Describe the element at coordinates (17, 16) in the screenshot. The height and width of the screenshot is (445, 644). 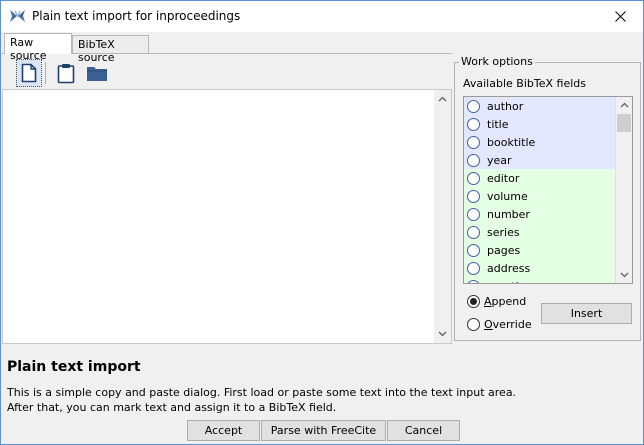
I see `jabref-logo-icon` at that location.